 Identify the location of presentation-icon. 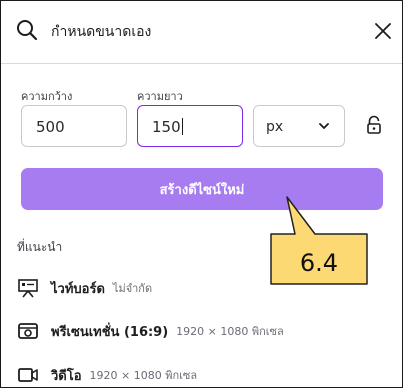
(28, 331).